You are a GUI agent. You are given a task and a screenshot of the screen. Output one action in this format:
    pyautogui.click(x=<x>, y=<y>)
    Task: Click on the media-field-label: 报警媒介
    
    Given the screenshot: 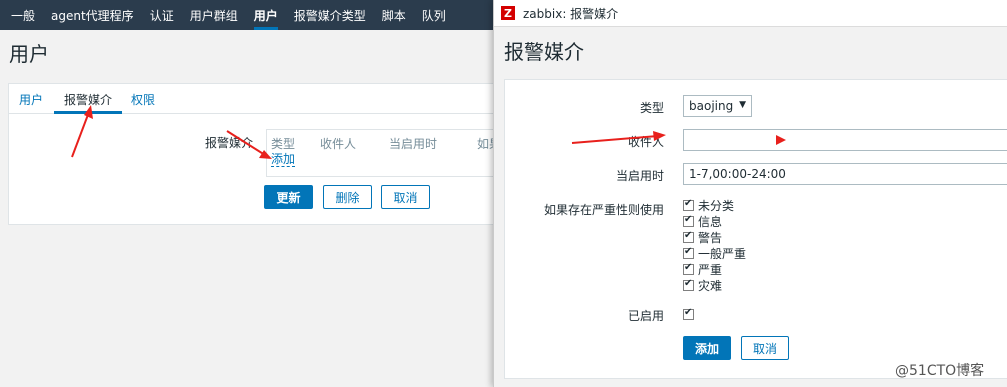 What is the action you would take?
    pyautogui.click(x=229, y=143)
    